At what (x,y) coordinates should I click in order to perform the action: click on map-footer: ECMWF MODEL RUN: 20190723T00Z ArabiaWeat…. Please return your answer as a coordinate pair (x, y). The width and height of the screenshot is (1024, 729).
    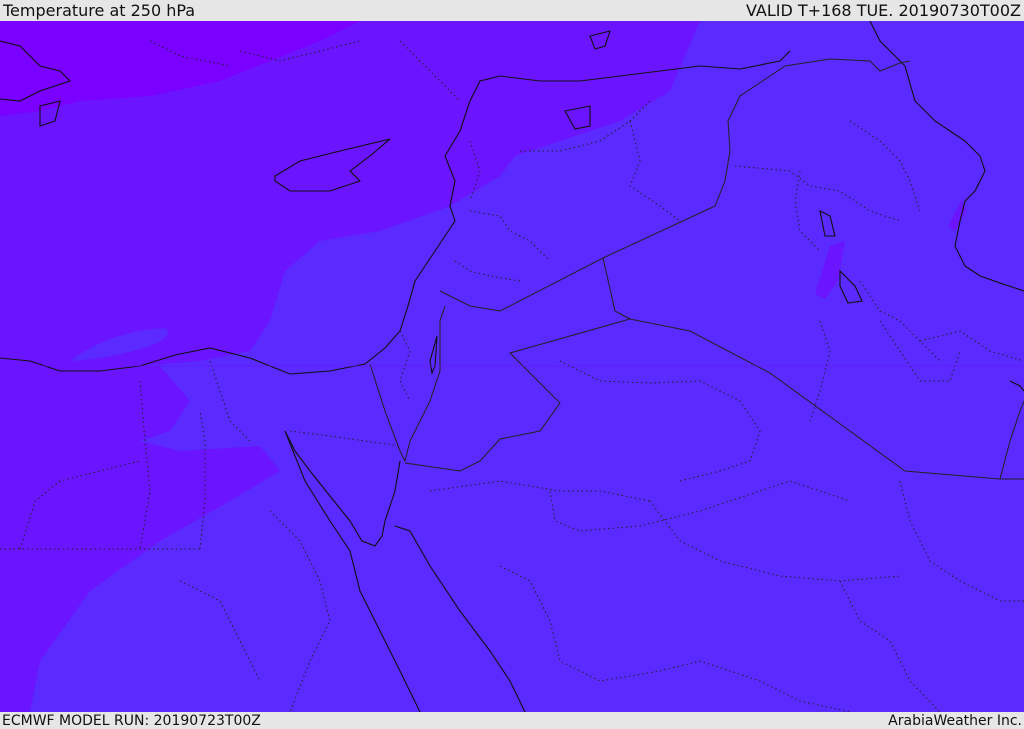
    Looking at the image, I should click on (512, 720).